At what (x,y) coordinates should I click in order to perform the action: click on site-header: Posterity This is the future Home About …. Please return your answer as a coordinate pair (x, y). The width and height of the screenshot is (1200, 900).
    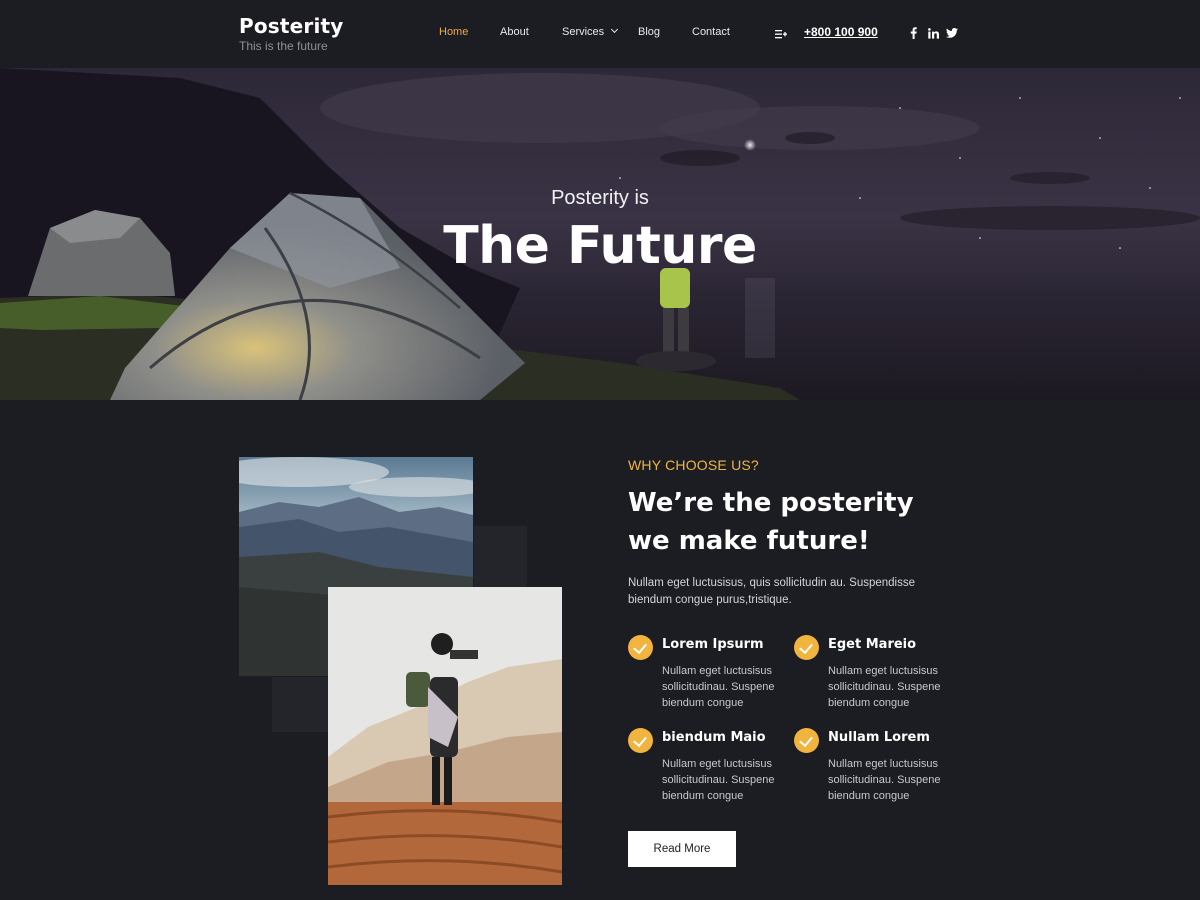
    Looking at the image, I should click on (600, 34).